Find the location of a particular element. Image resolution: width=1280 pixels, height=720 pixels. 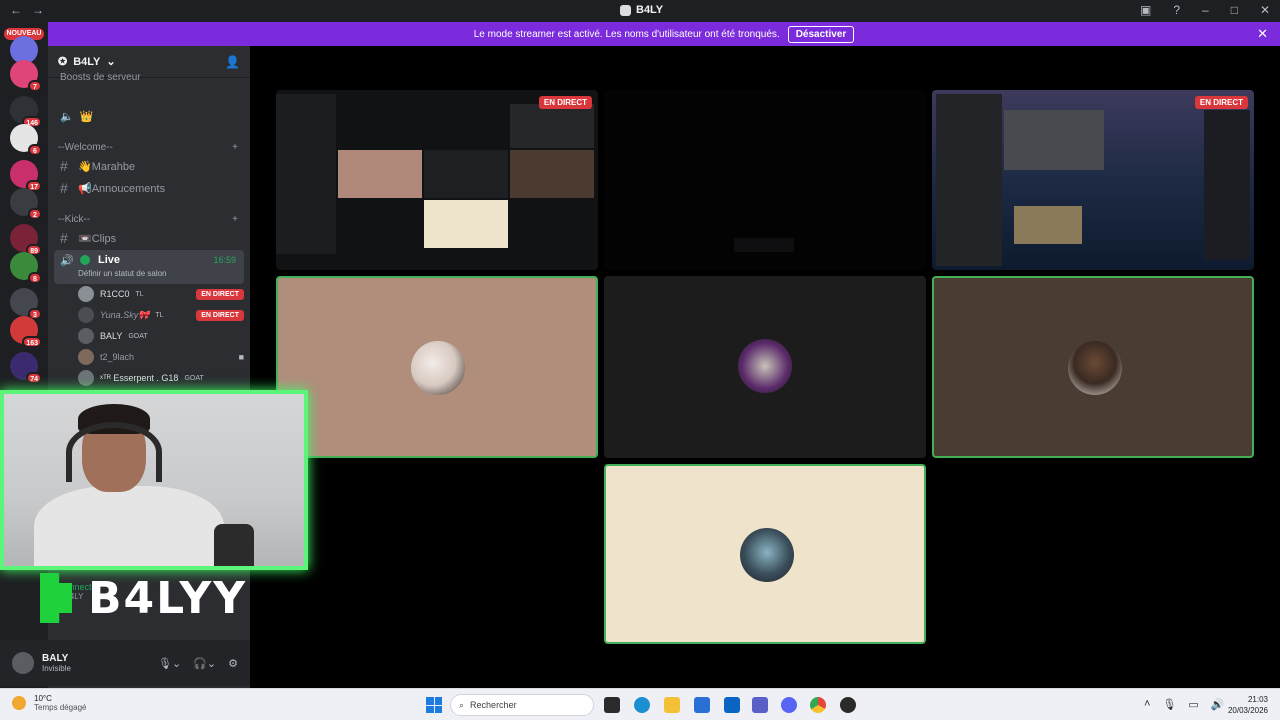

window-title: B4LY is located at coordinates (641, 10).